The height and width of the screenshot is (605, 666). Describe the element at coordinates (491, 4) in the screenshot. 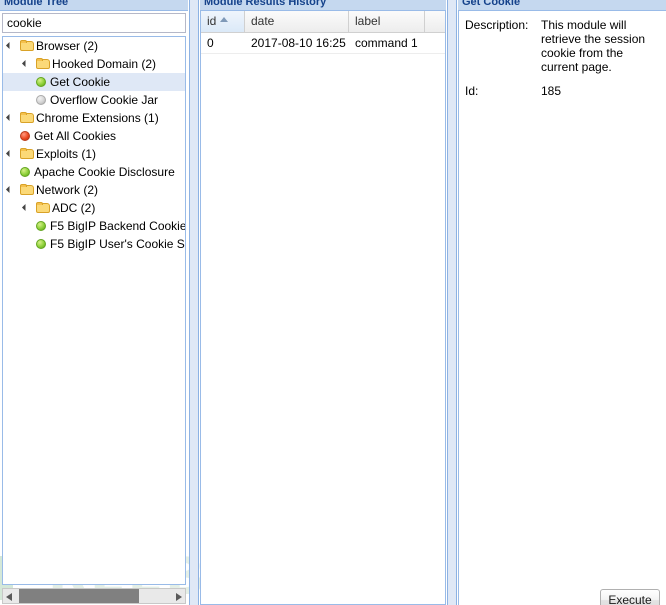

I see `module-detail-title: Get Cookie` at that location.